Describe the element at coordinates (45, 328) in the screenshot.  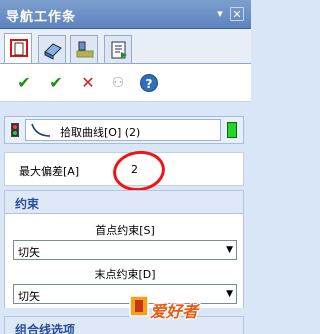
I see `combine-options-title: 组合线选项` at that location.